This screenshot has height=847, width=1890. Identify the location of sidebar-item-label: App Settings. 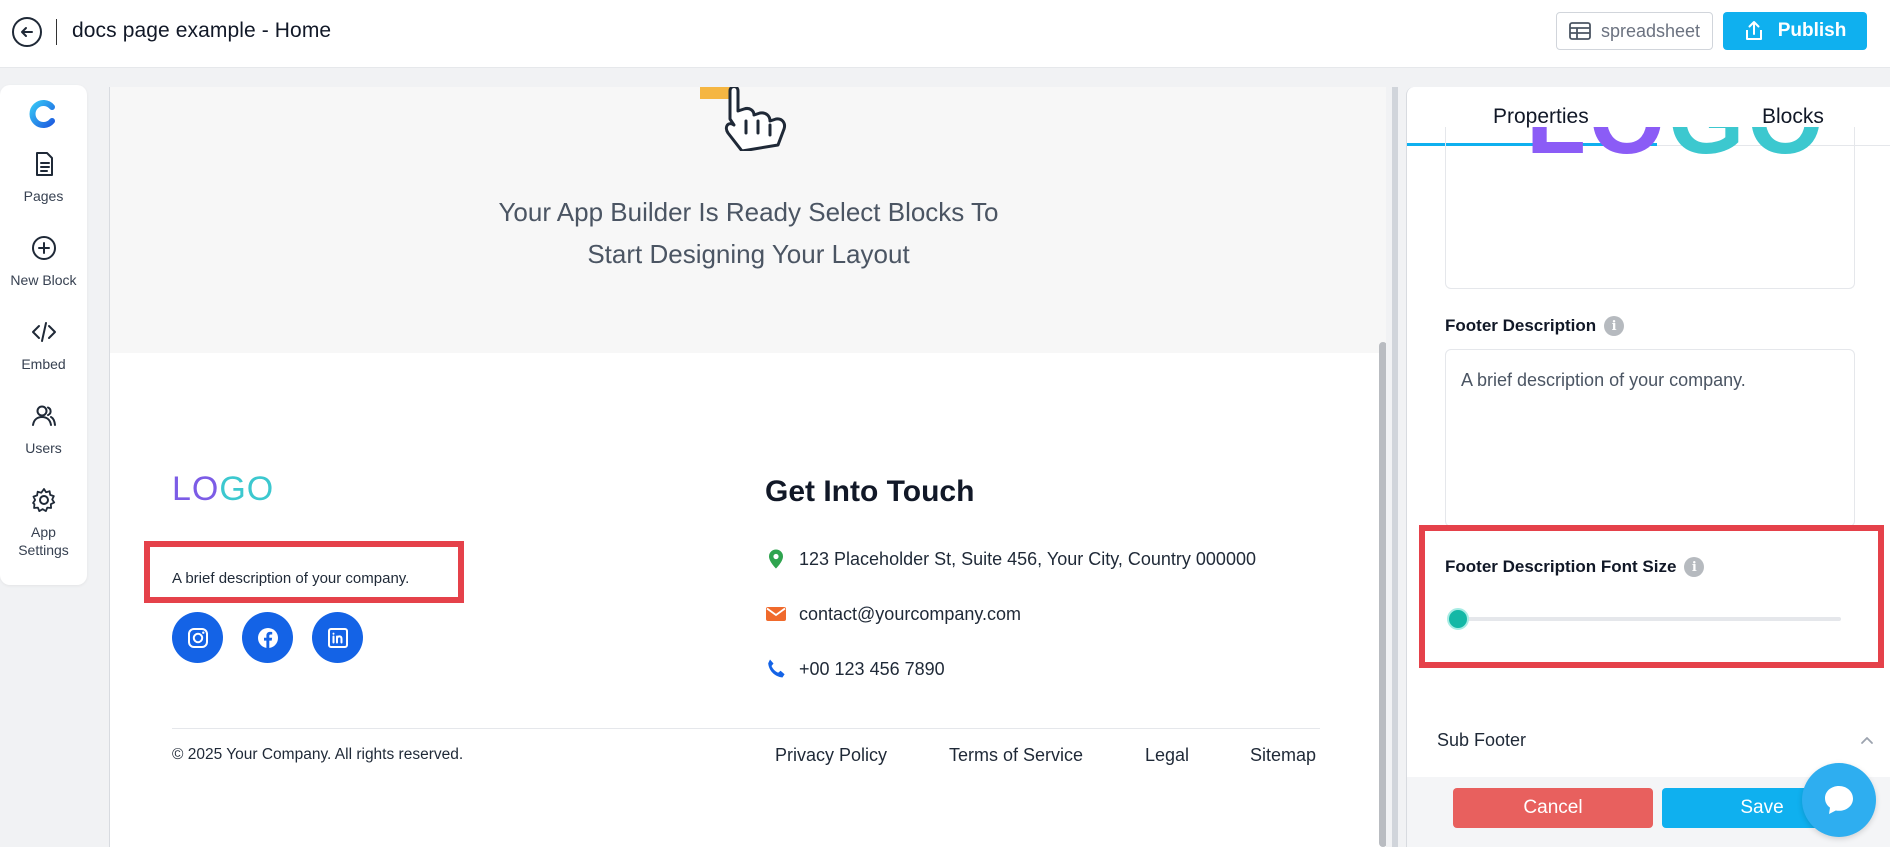
(43, 541).